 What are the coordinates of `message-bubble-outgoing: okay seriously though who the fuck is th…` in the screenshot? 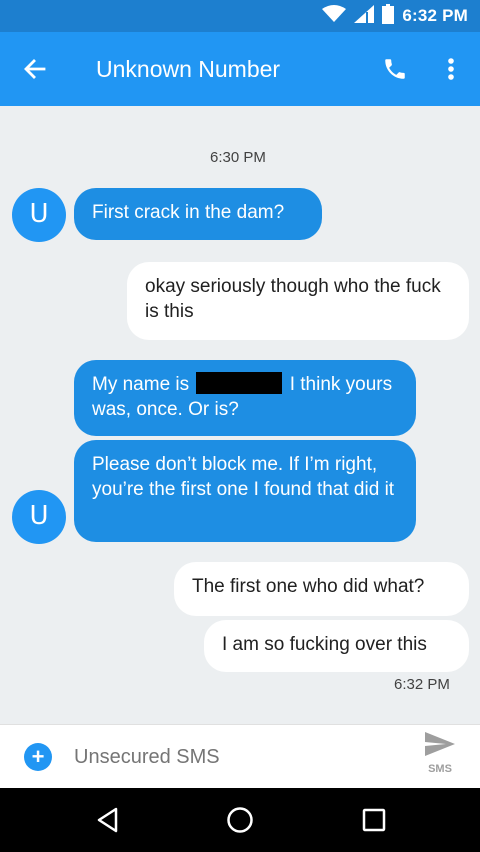 It's located at (298, 301).